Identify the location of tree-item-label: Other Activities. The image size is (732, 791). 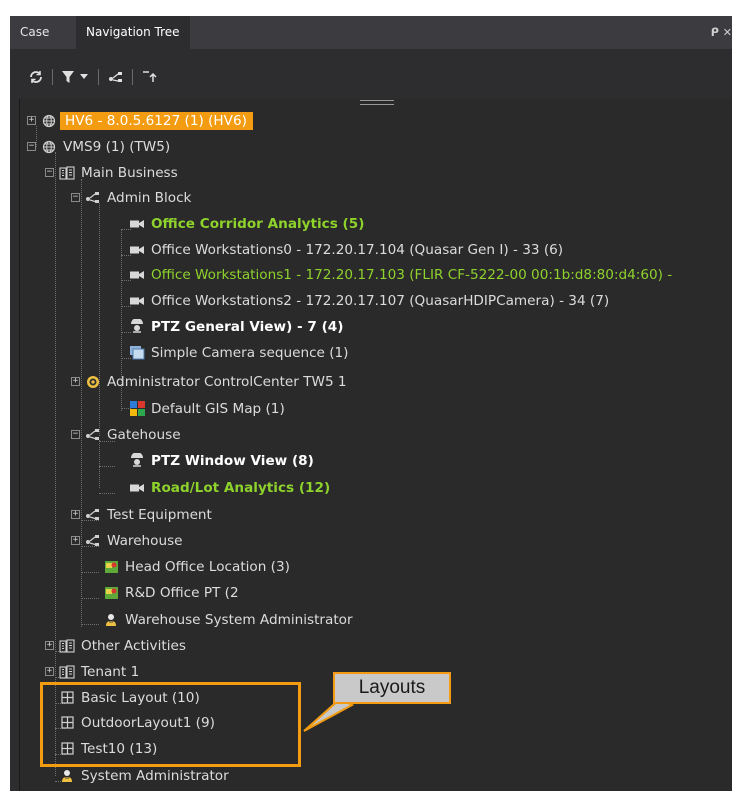
(133, 645).